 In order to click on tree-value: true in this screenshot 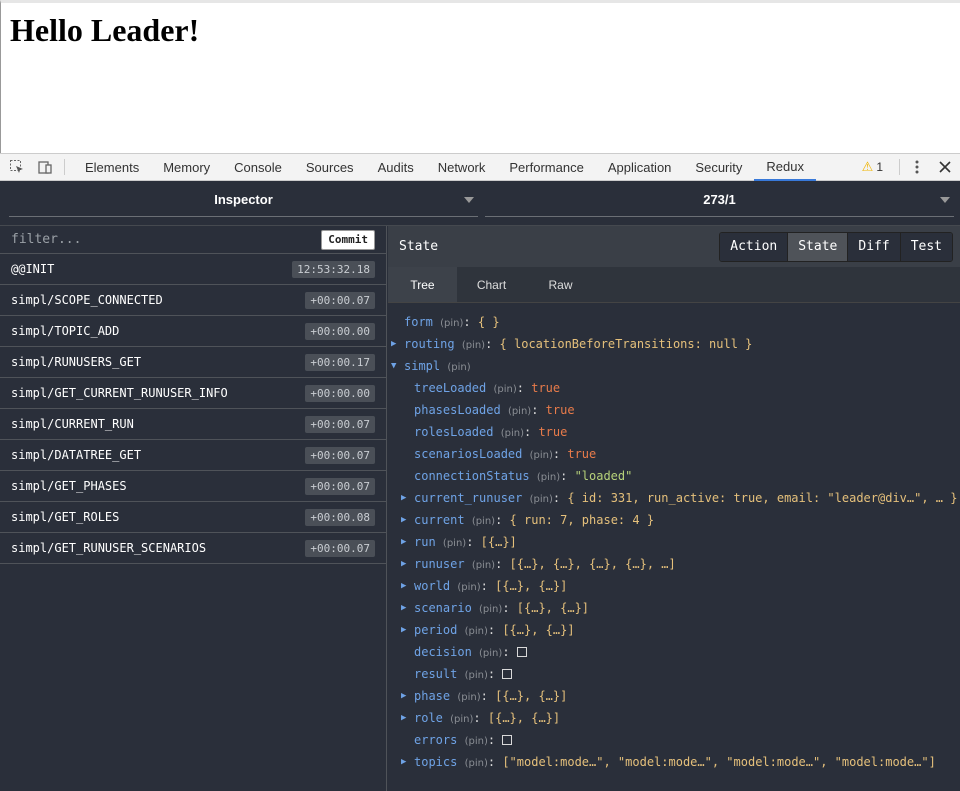, I will do `click(546, 388)`.